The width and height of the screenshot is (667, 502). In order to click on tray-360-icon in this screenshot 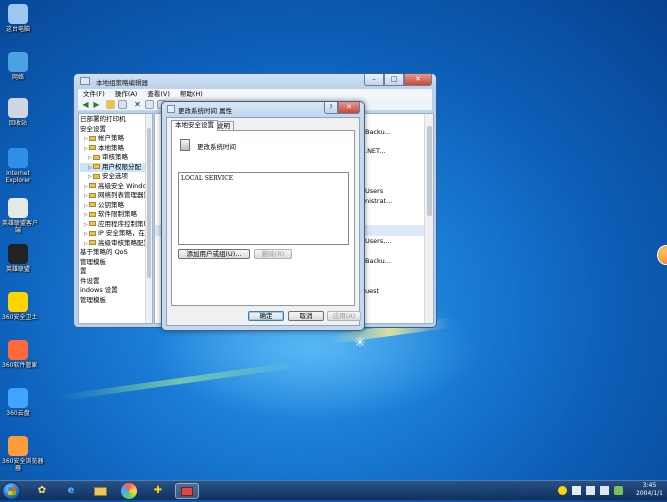, I will do `click(562, 490)`.